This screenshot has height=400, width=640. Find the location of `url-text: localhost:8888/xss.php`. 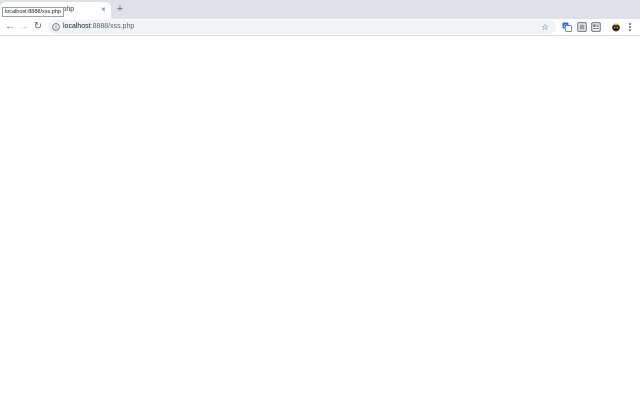

url-text: localhost:8888/xss.php is located at coordinates (98, 27).